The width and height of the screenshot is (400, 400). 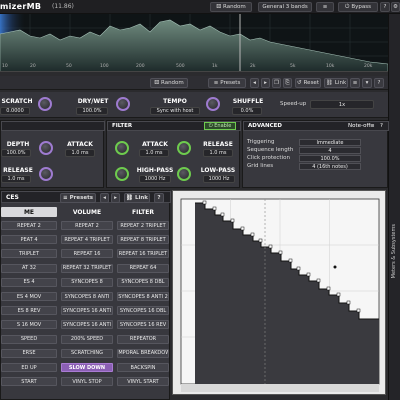 What do you see at coordinates (29, 212) in the screenshot?
I see `column-time: ME` at bounding box center [29, 212].